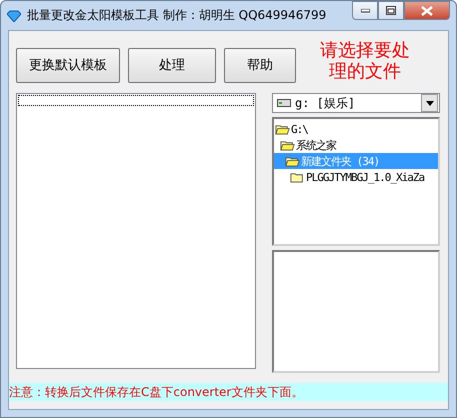 Image resolution: width=457 pixels, height=418 pixels. Describe the element at coordinates (325, 103) in the screenshot. I see `drive-value: g: [娱乐]` at that location.